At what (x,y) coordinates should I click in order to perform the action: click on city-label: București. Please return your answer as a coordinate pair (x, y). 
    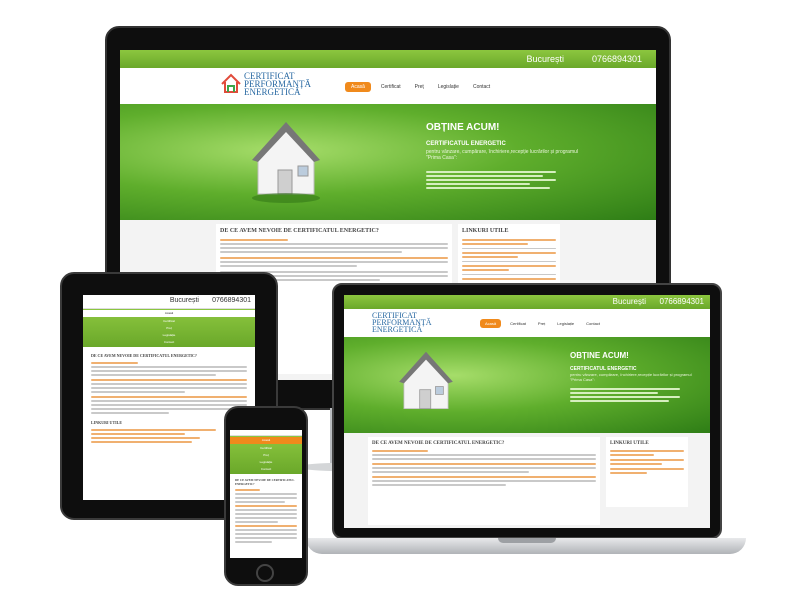
    Looking at the image, I should click on (545, 59).